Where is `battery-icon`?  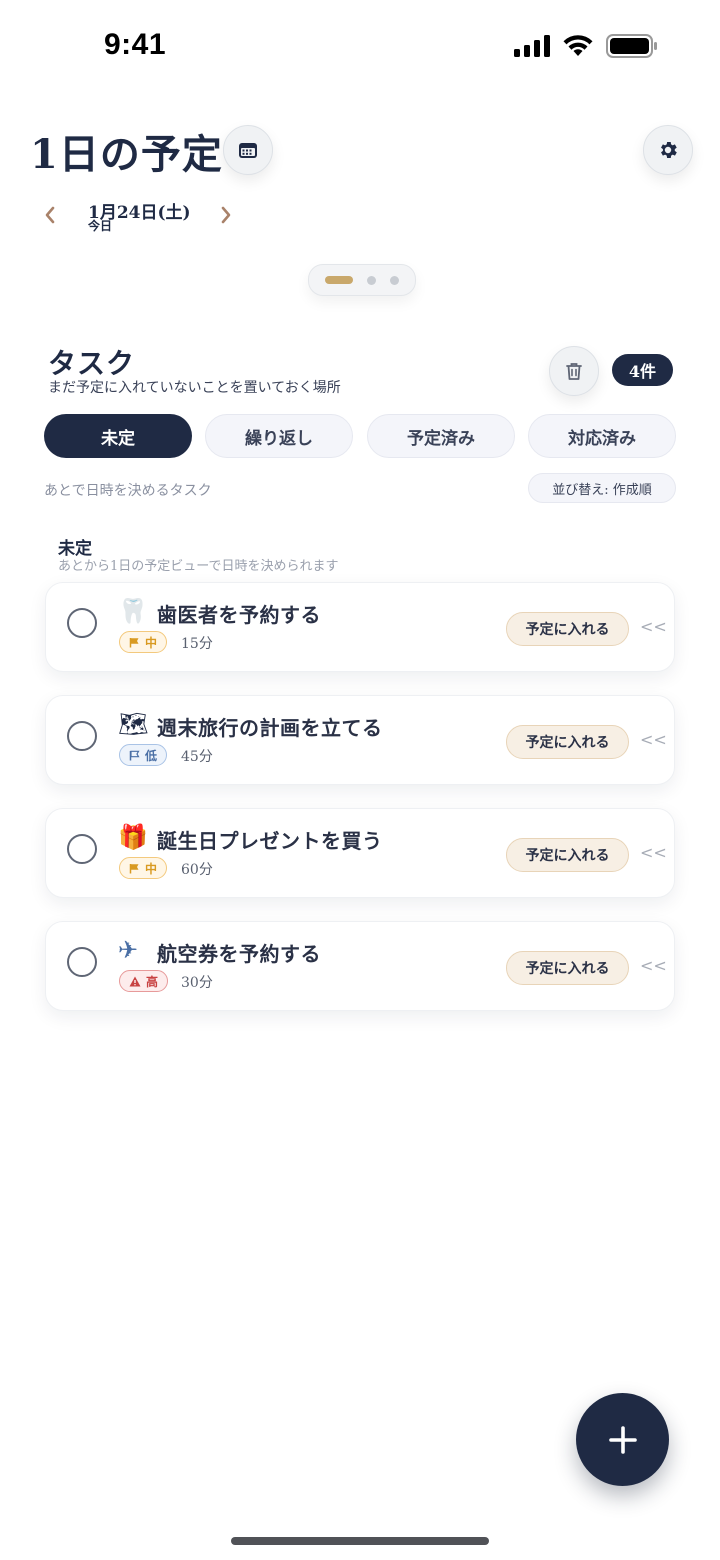 battery-icon is located at coordinates (631, 46).